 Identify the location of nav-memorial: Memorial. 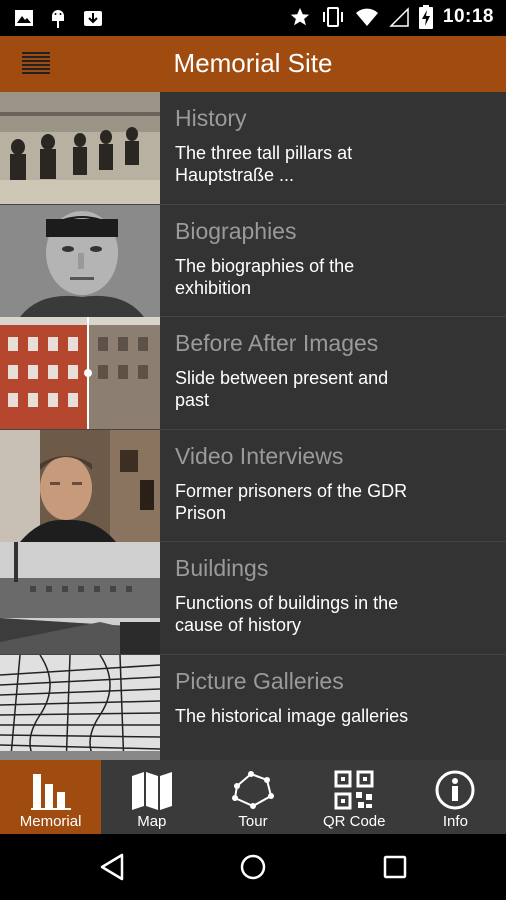
(51, 797).